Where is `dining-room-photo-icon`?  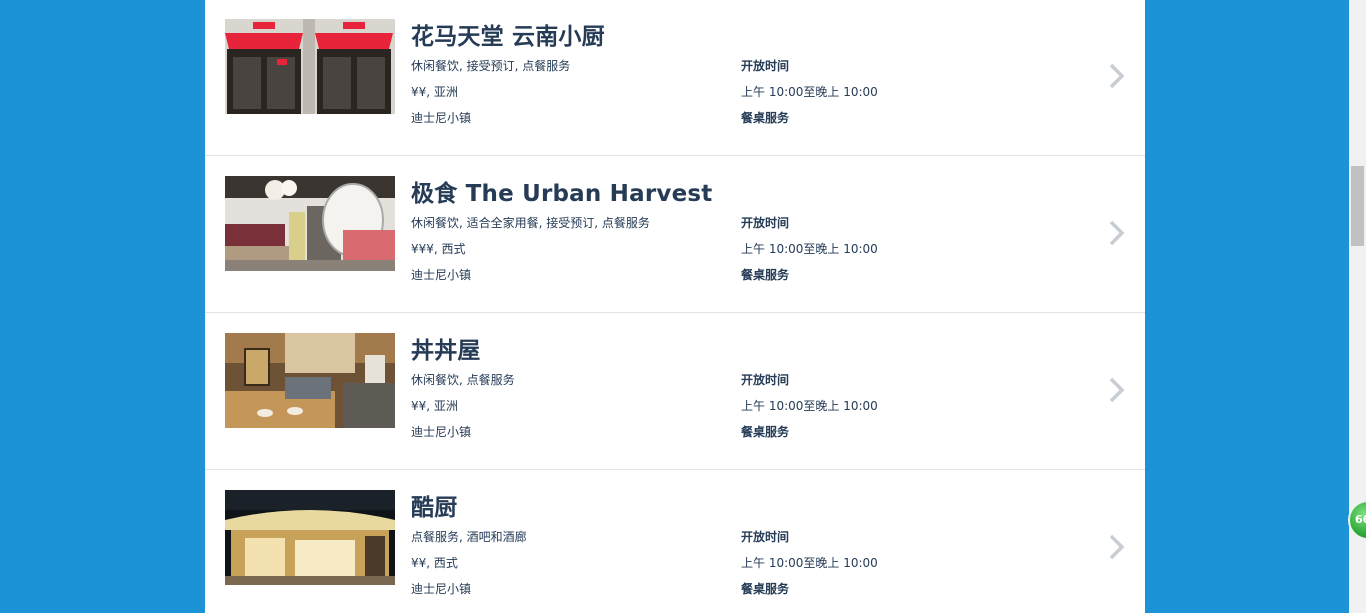 dining-room-photo-icon is located at coordinates (310, 380).